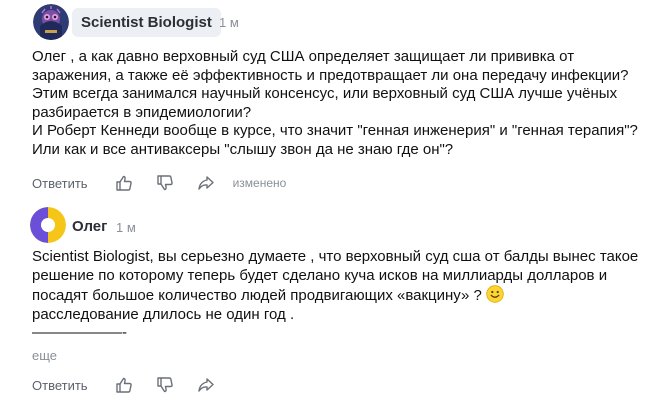  What do you see at coordinates (44, 355) in the screenshot?
I see `show-more-link: еще` at bounding box center [44, 355].